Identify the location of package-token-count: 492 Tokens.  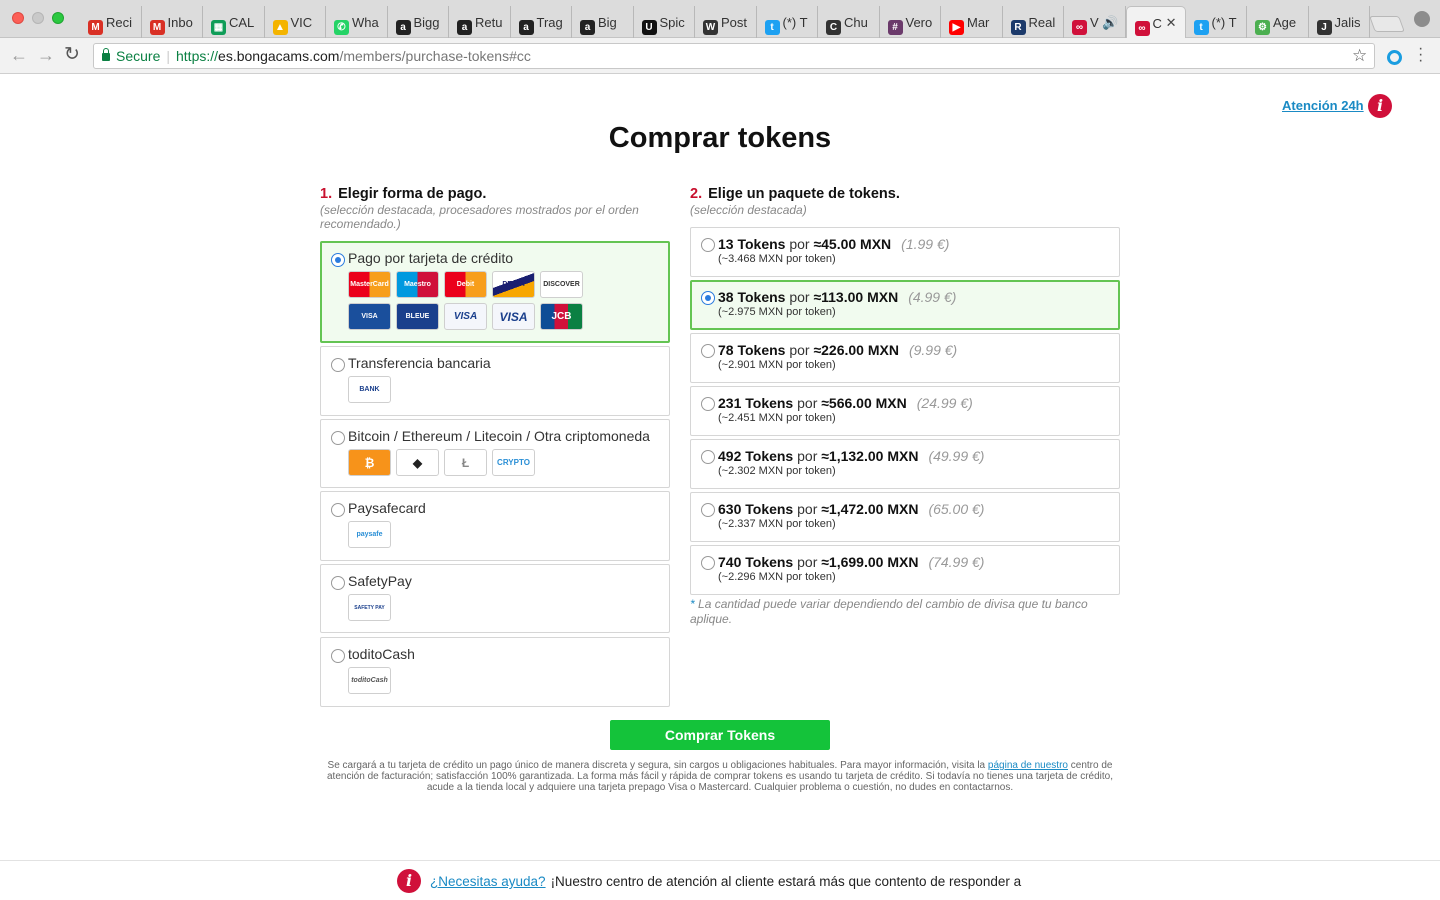
(756, 456).